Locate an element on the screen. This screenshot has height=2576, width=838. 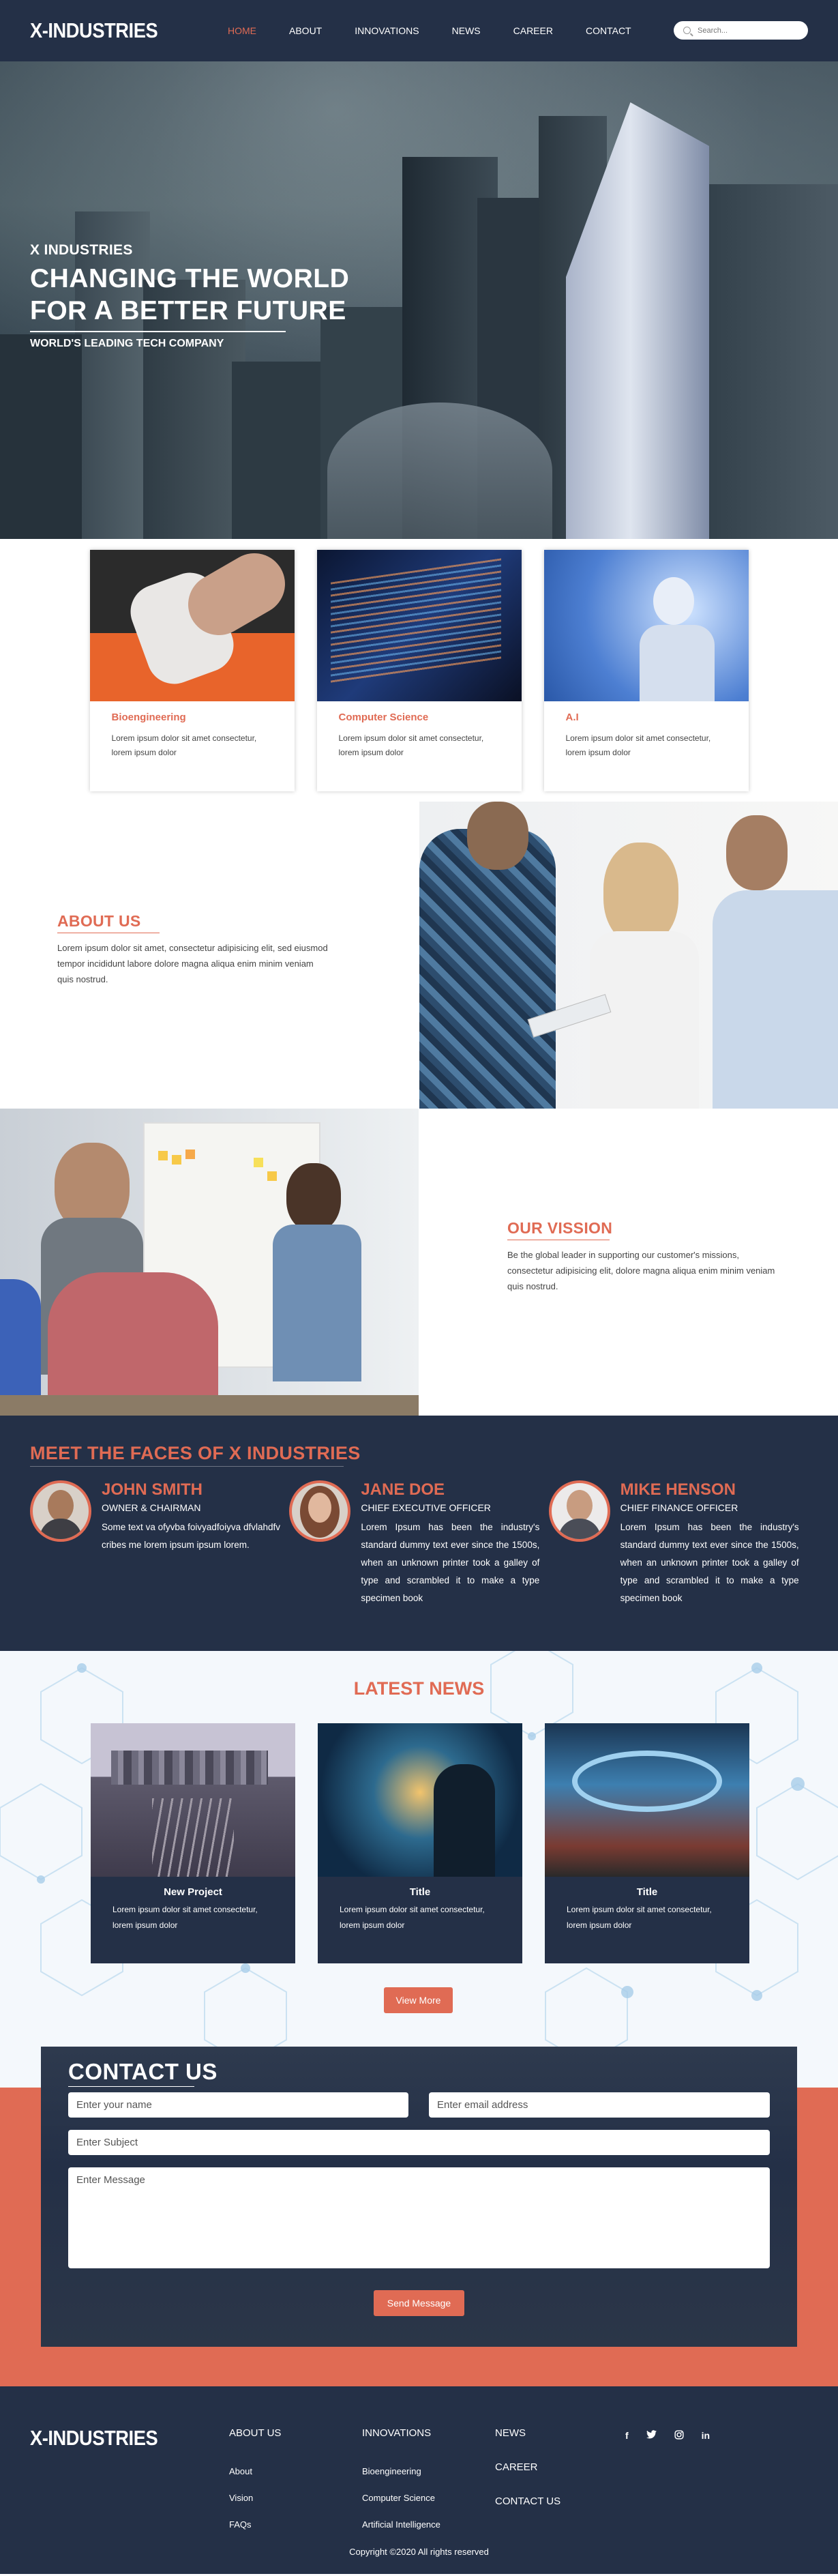
footer-link-computer-science: Computer Science is located at coordinates (401, 2498).